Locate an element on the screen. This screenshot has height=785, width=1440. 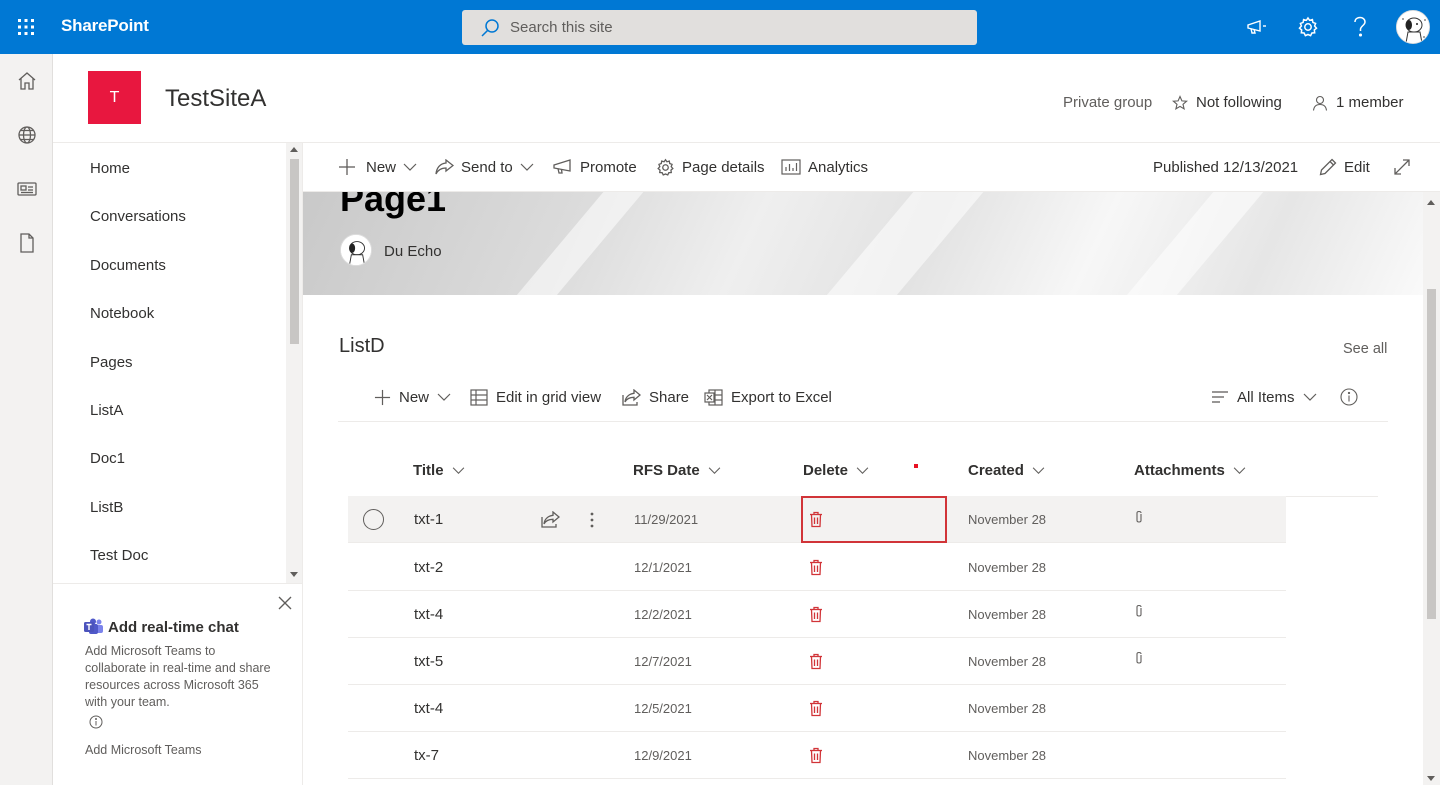
account-avatar is located at coordinates (1413, 27).